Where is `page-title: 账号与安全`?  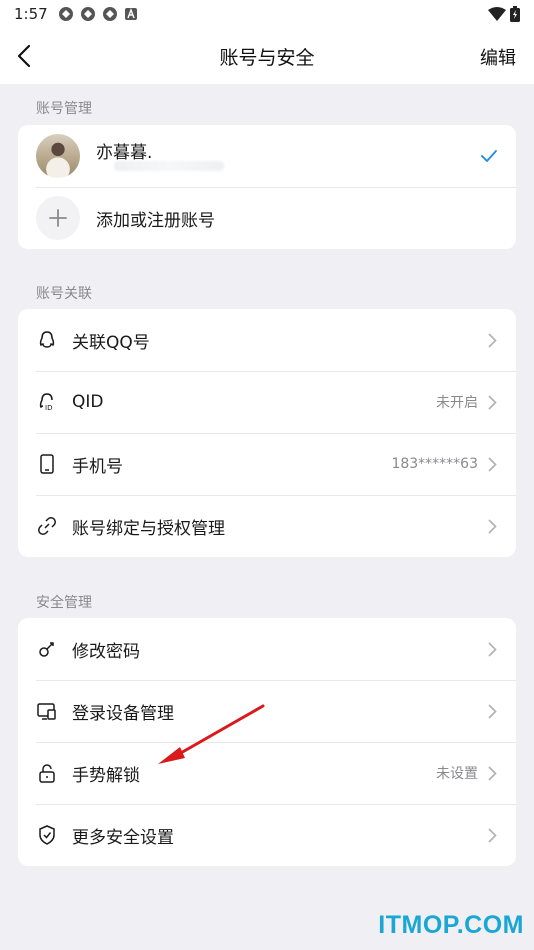 page-title: 账号与安全 is located at coordinates (267, 57).